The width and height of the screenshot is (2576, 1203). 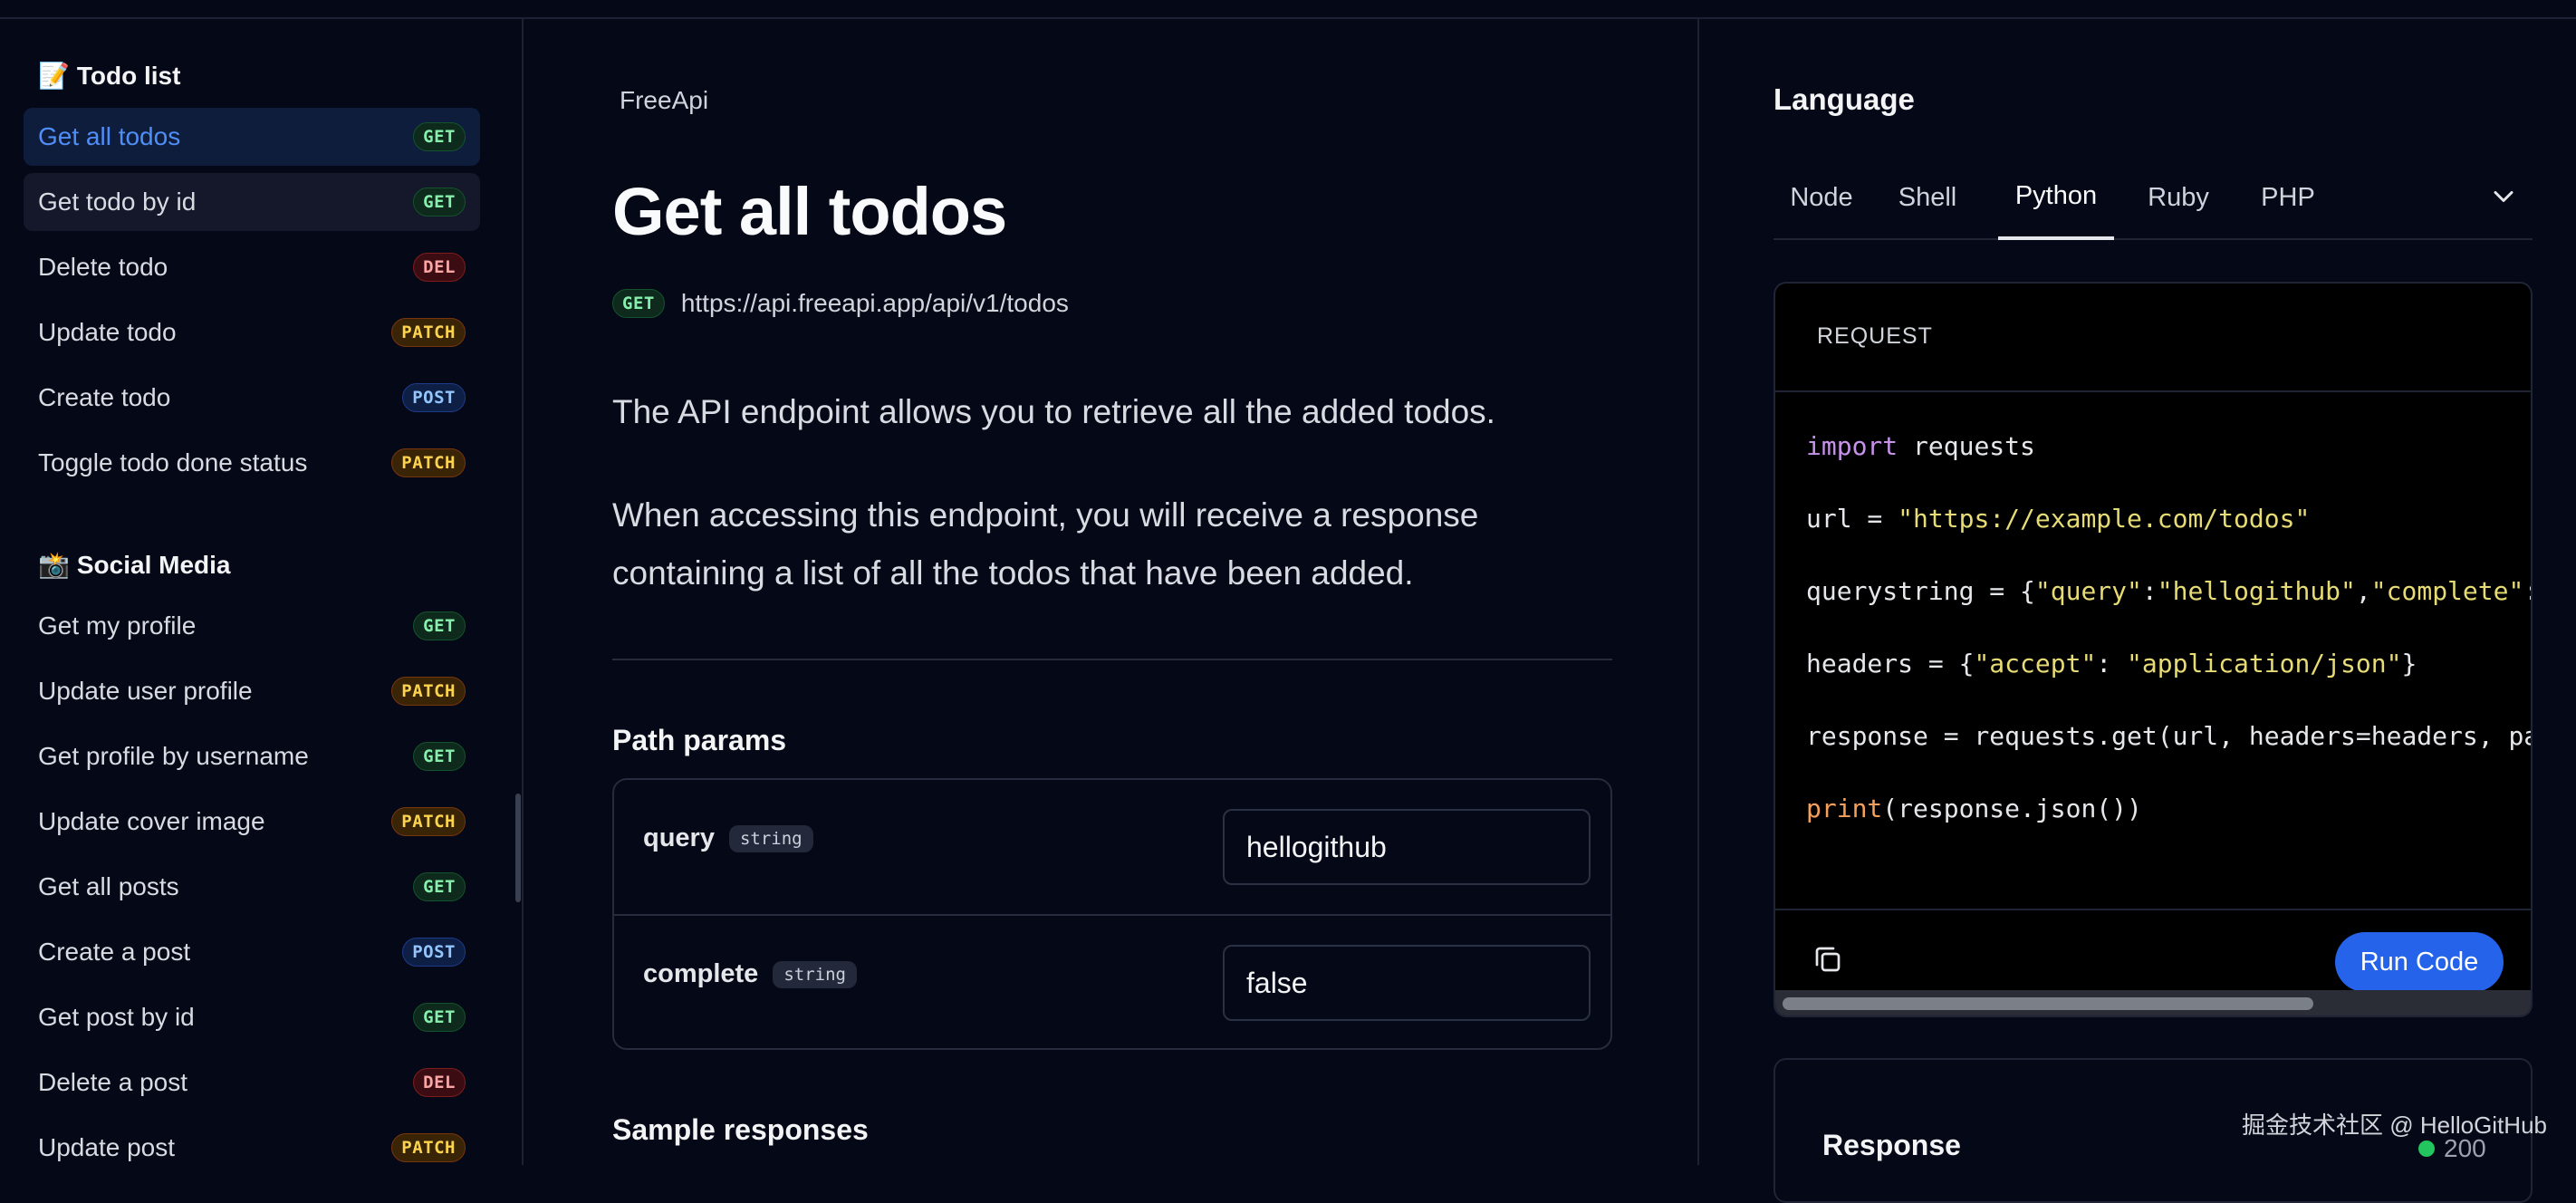 I want to click on sidebar-group-social-media: 📸 Social Media, so click(x=134, y=565).